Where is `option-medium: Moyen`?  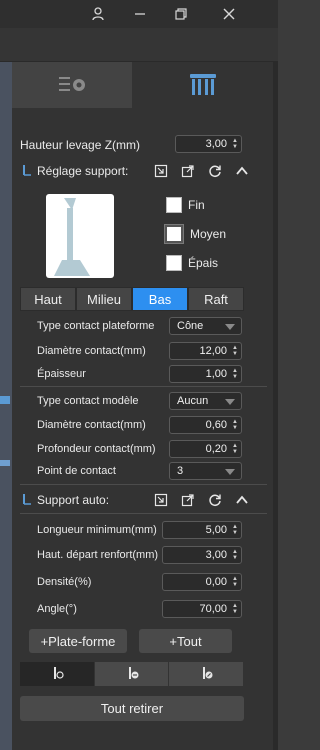 option-medium: Moyen is located at coordinates (195, 234).